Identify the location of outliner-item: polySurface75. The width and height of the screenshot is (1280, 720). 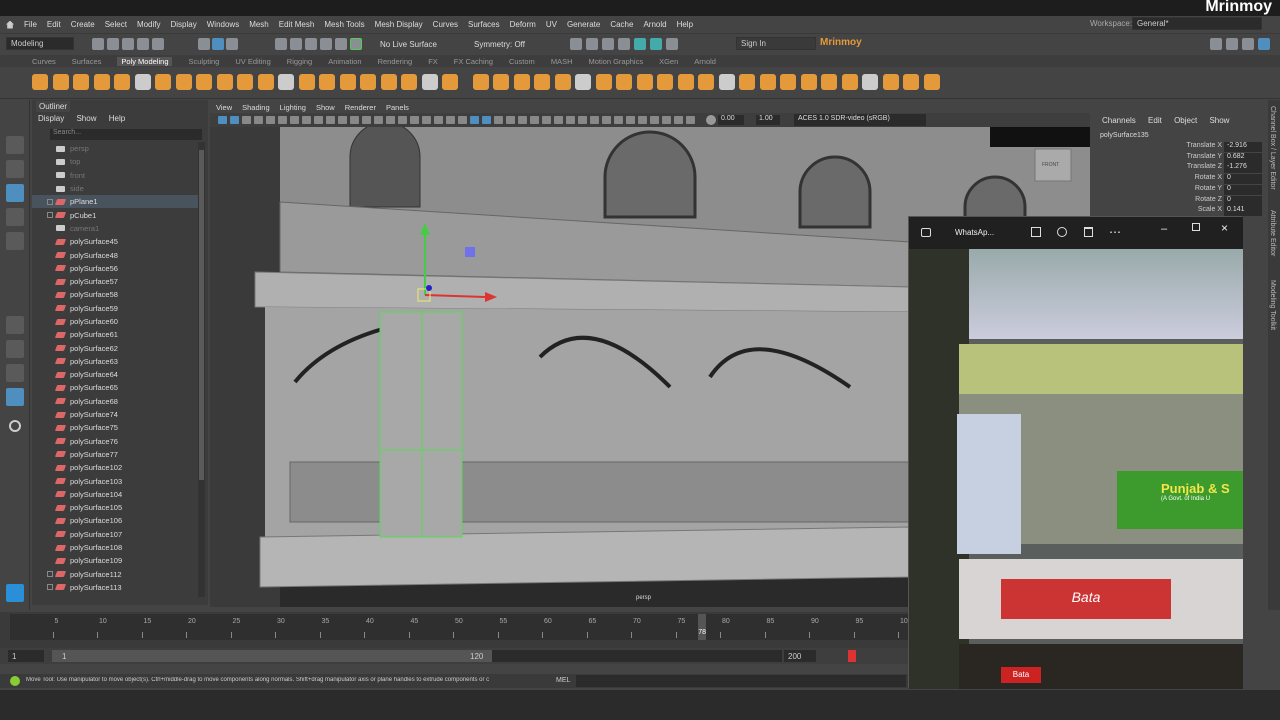
(115, 427).